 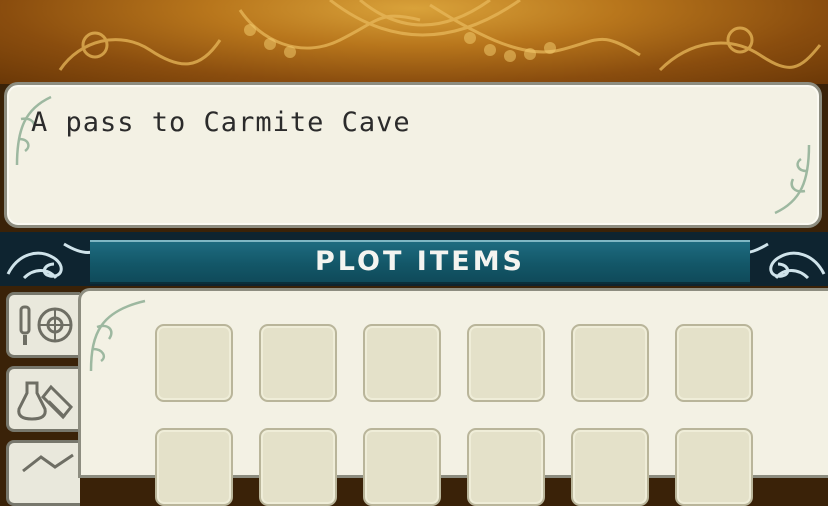 What do you see at coordinates (48, 463) in the screenshot?
I see `misc-item-icon` at bounding box center [48, 463].